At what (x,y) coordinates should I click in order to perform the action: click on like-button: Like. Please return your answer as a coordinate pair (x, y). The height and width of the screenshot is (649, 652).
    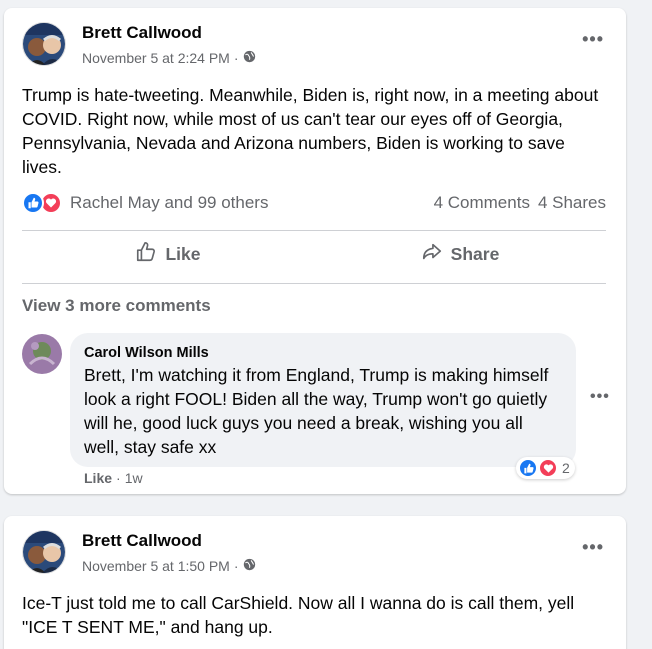
    Looking at the image, I should click on (168, 254).